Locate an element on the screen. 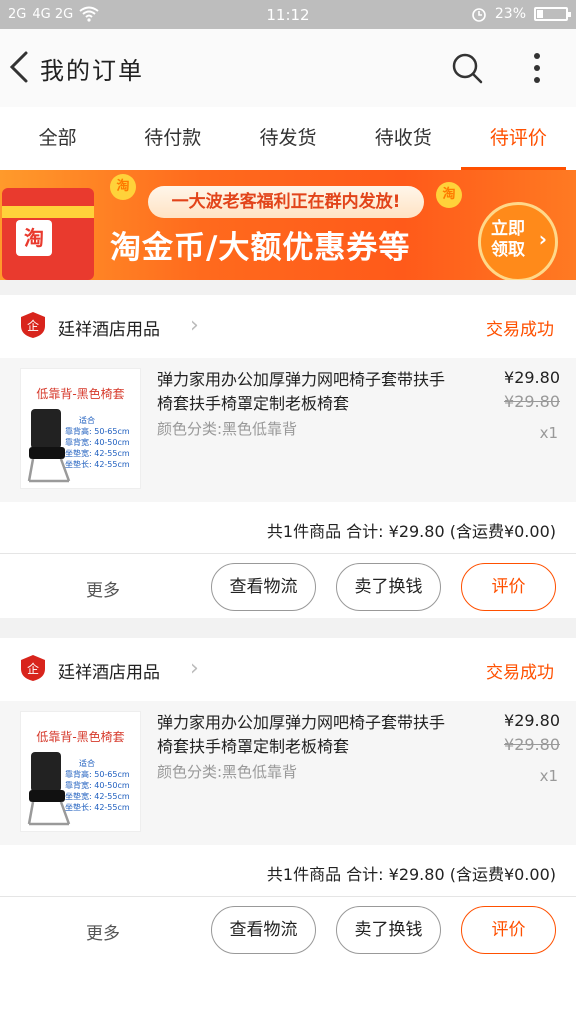 Image resolution: width=576 pixels, height=1024 pixels. more-vertical-icon is located at coordinates (537, 68).